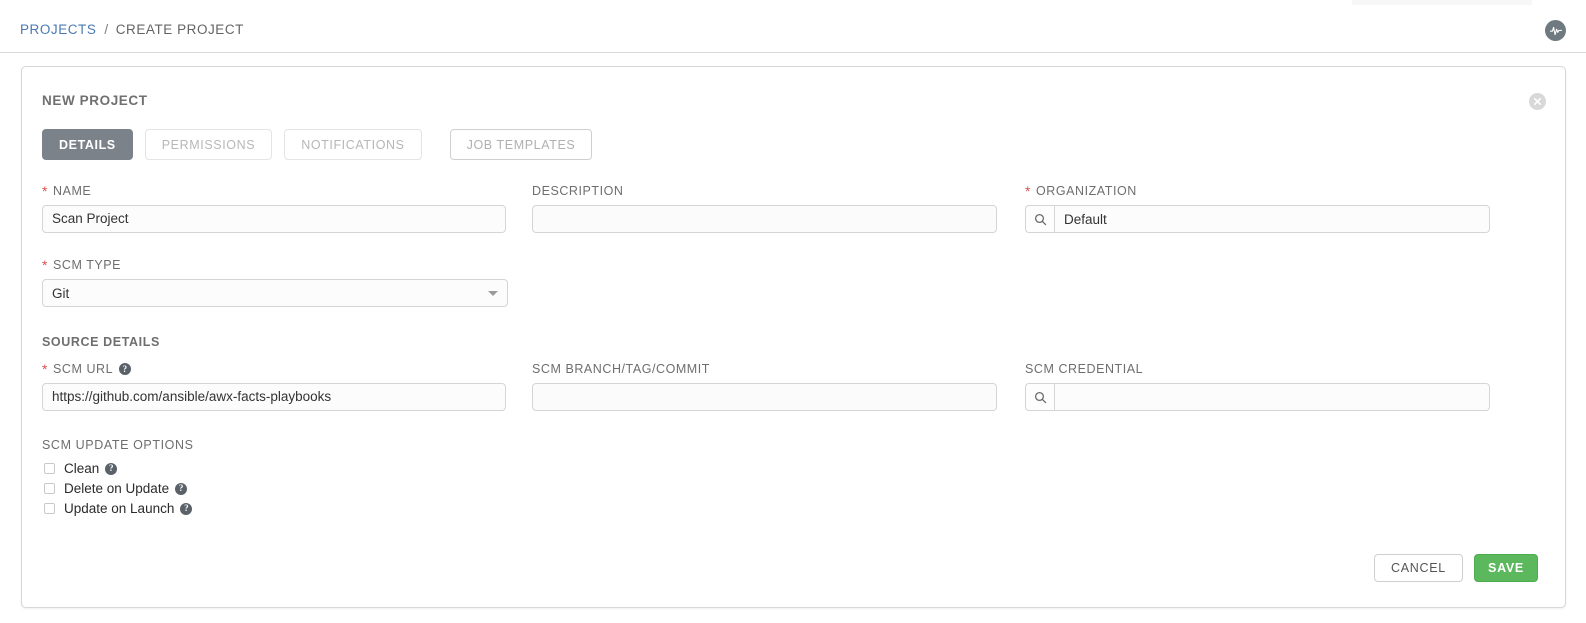 This screenshot has height=623, width=1586. I want to click on close-icon, so click(1537, 101).